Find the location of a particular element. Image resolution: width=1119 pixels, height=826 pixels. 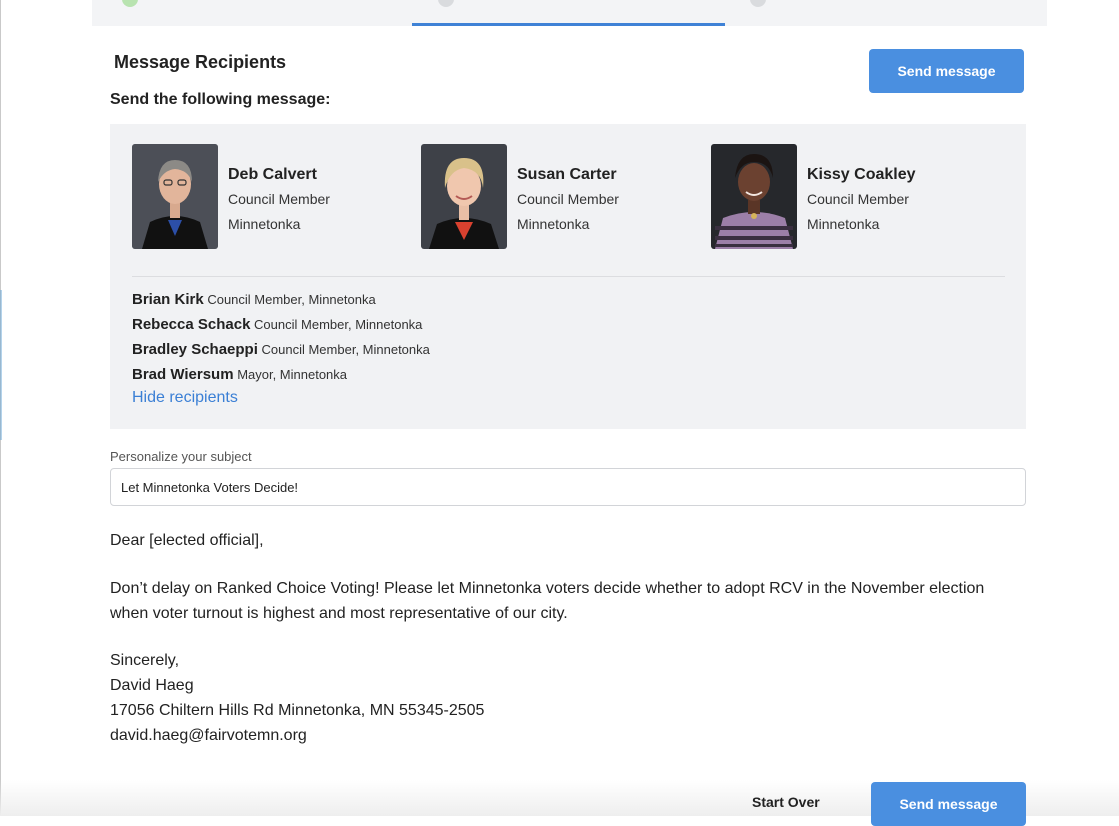

message-subtitle: Send the following message: is located at coordinates (220, 99).